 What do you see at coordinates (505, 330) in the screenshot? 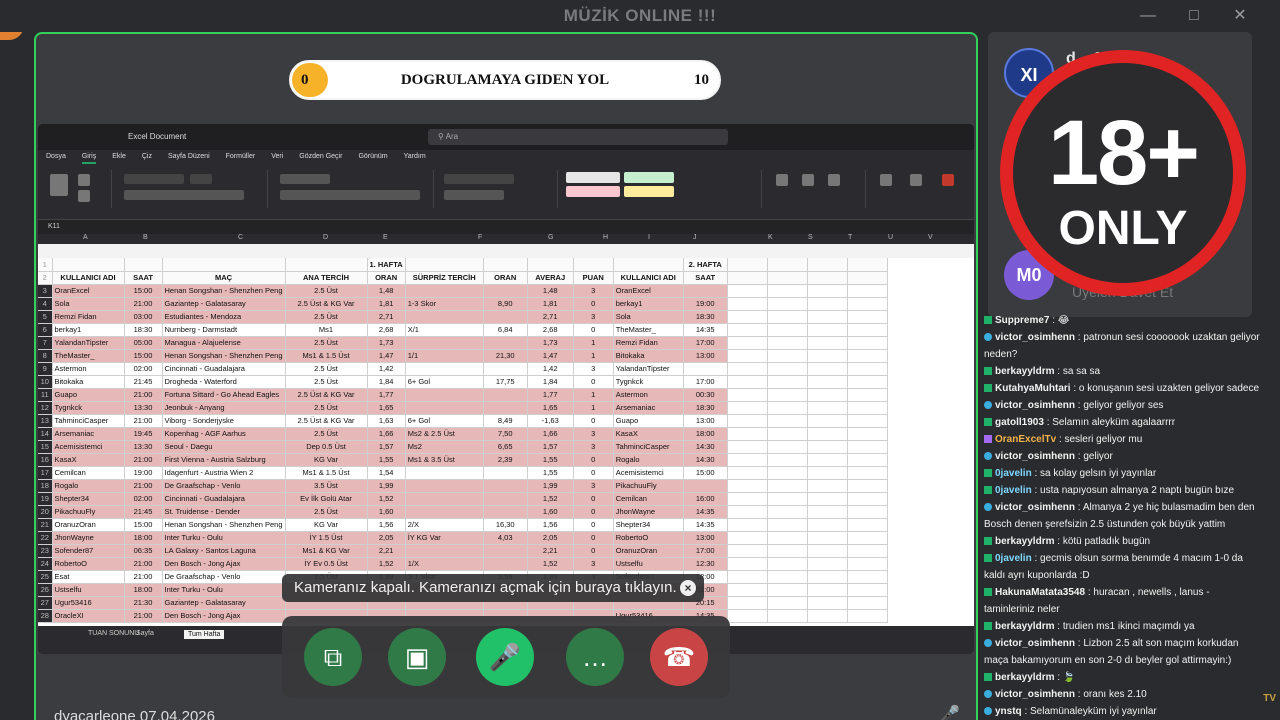
I see `table-cell: 6,84` at bounding box center [505, 330].